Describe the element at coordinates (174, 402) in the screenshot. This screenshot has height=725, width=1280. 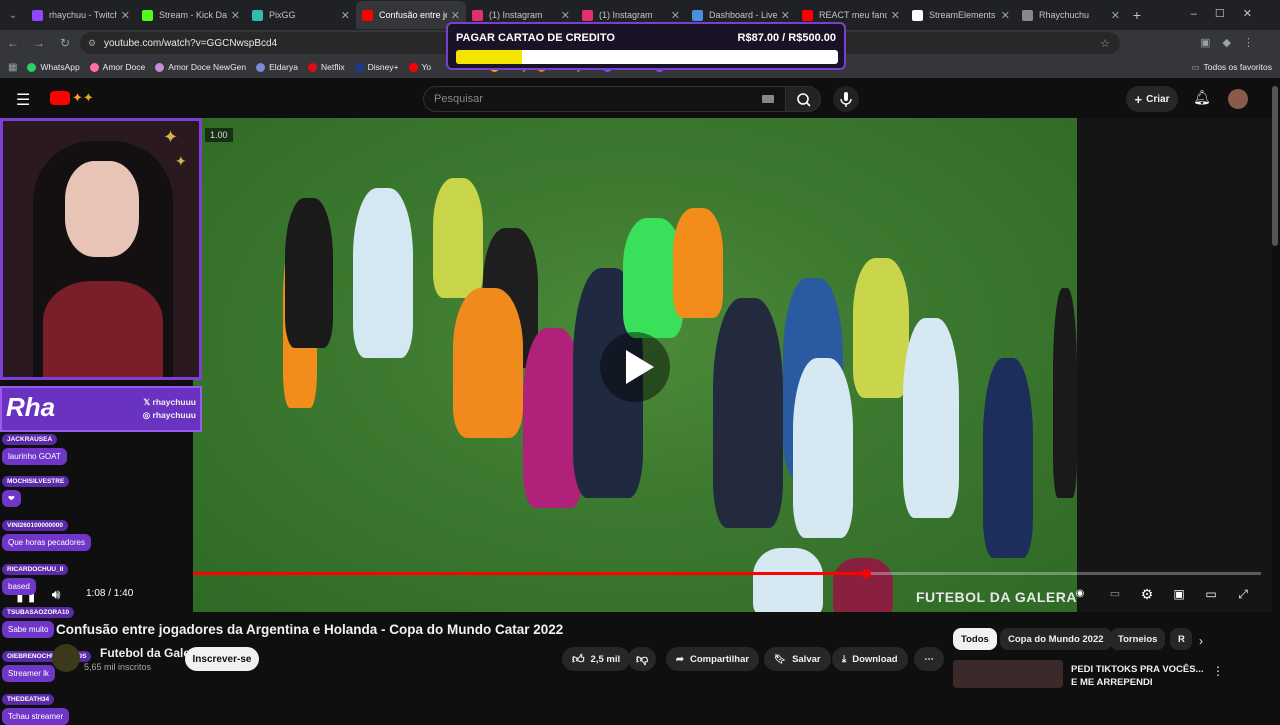
I see `x-handle: rhaychuuu` at that location.